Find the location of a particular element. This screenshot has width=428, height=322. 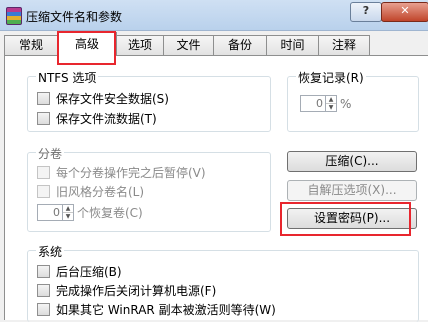

tab-files: 文件 is located at coordinates (188, 45).